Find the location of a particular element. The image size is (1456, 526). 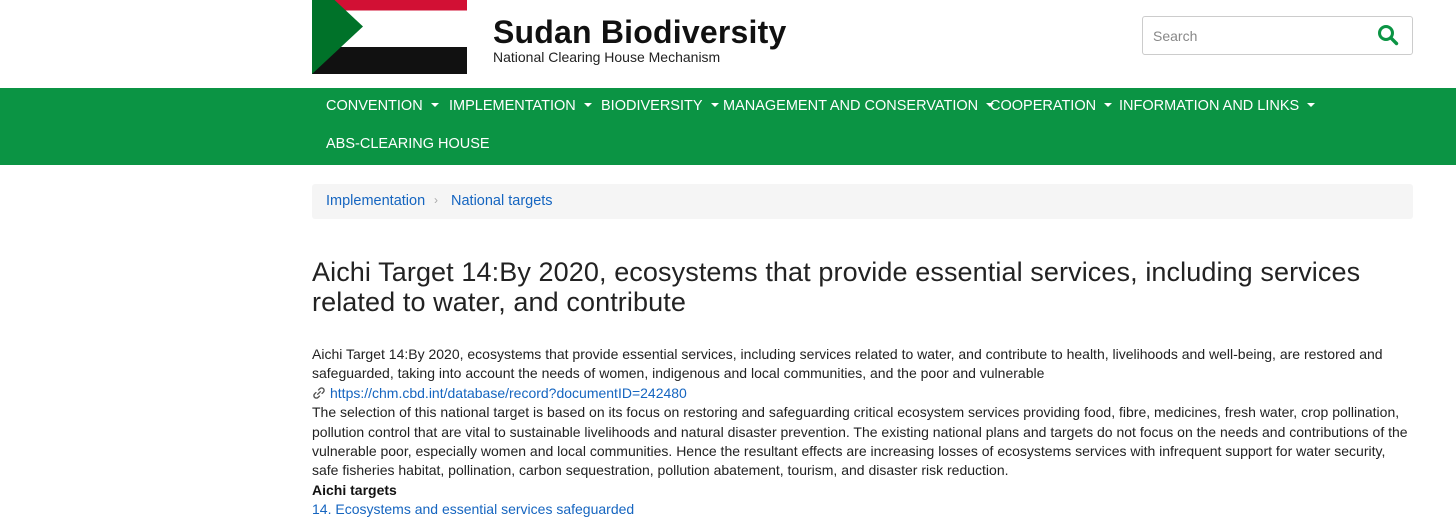

site-title: Sudan Biodiversity is located at coordinates (639, 32).